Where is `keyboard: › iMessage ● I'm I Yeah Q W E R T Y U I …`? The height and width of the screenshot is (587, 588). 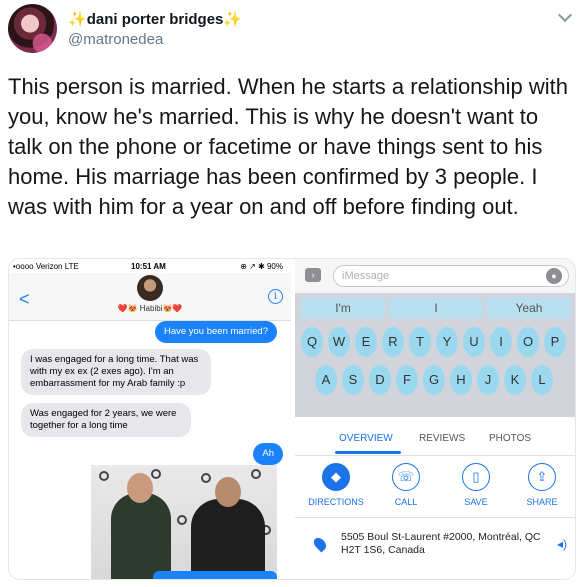 keyboard: › iMessage ● I'm I Yeah Q W E R T Y U I … is located at coordinates (435, 338).